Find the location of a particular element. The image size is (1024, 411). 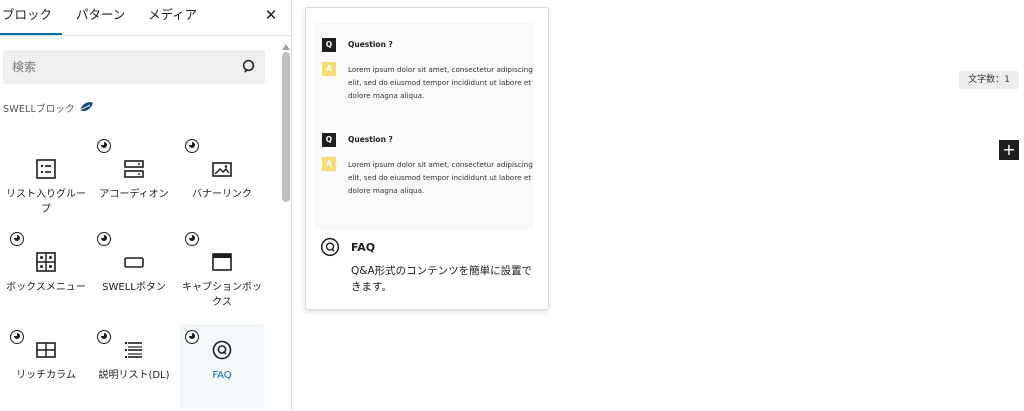

block-label: FAQ is located at coordinates (222, 375).